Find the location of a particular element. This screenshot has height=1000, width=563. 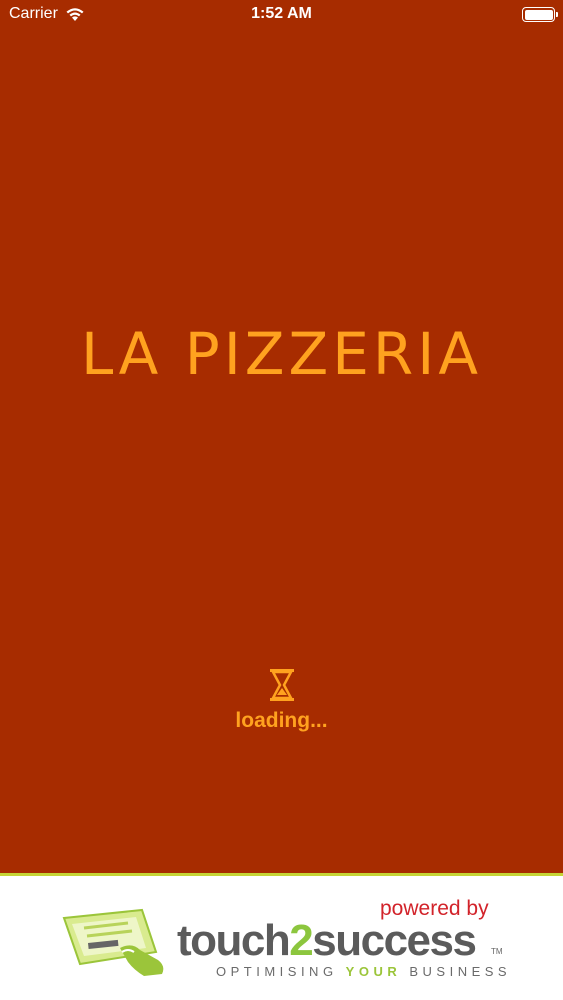

battery-icon is located at coordinates (540, 14).